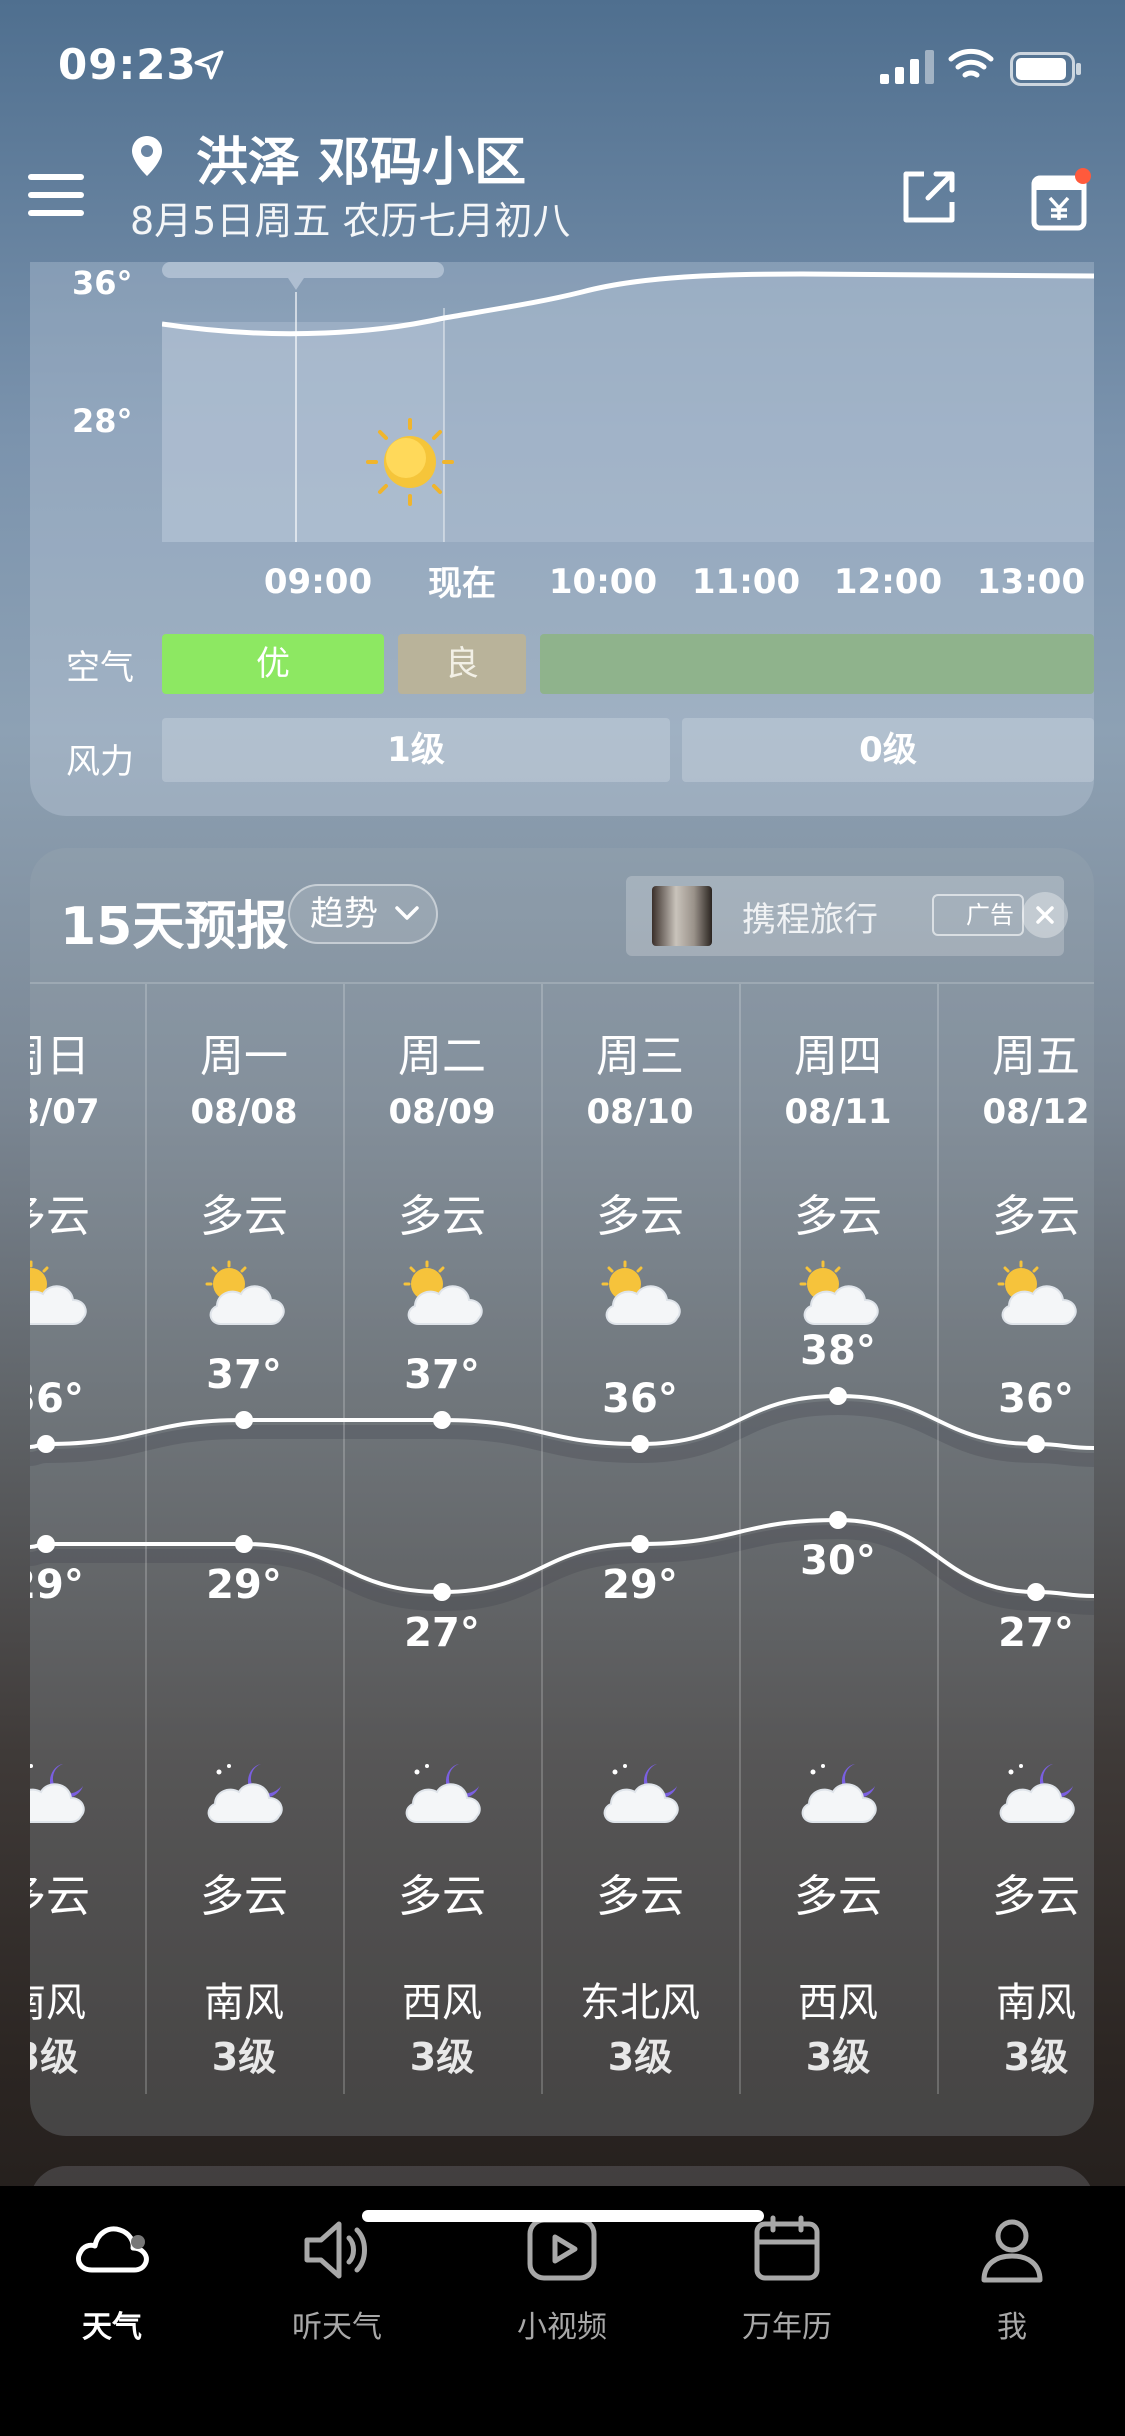  Describe the element at coordinates (1031, 582) in the screenshot. I see `hour-label: 13:00` at that location.